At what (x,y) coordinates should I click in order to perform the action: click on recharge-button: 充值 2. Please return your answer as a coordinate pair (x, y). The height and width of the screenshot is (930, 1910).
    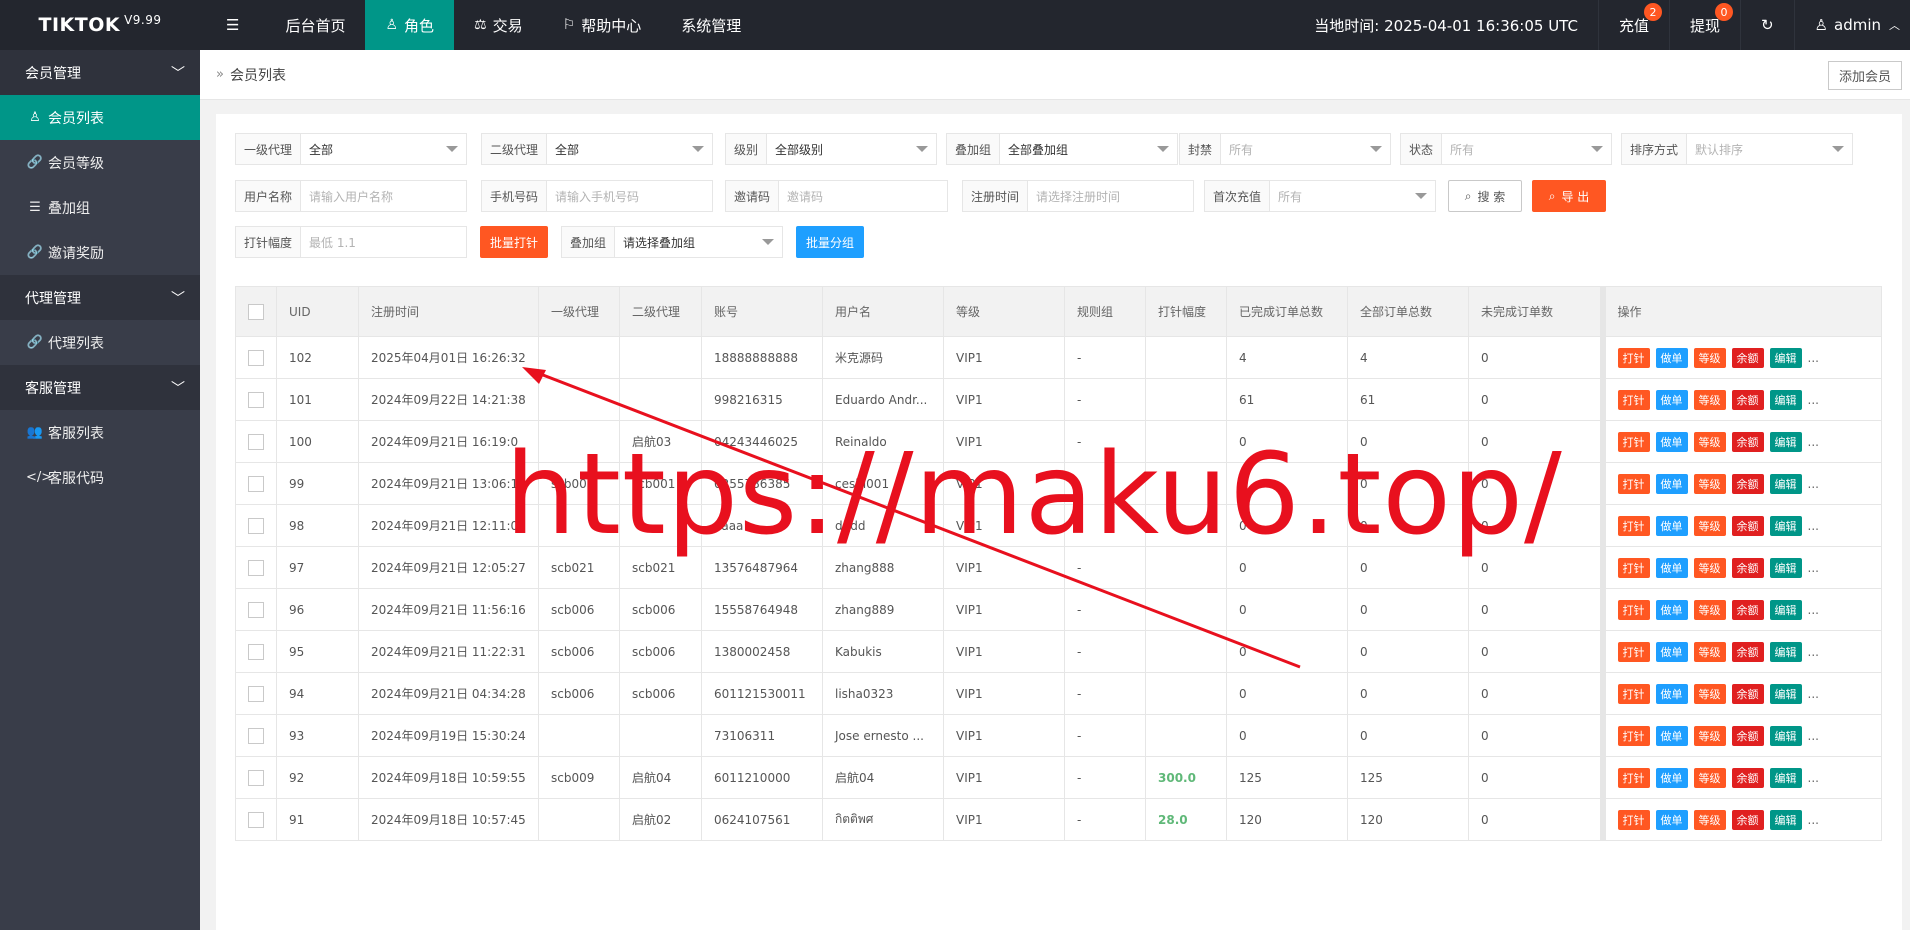
    Looking at the image, I should click on (1633, 25).